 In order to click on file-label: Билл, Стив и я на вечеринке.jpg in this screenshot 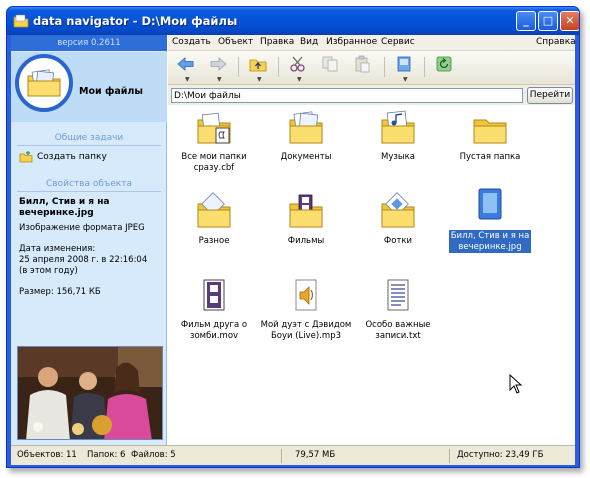, I will do `click(490, 241)`.